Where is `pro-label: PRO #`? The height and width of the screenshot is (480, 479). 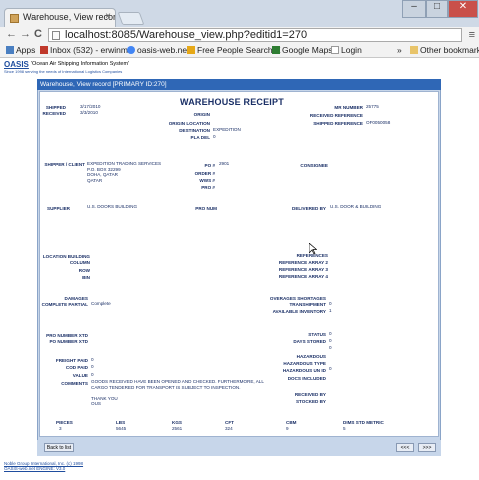
pro-label: PRO # is located at coordinates (208, 187).